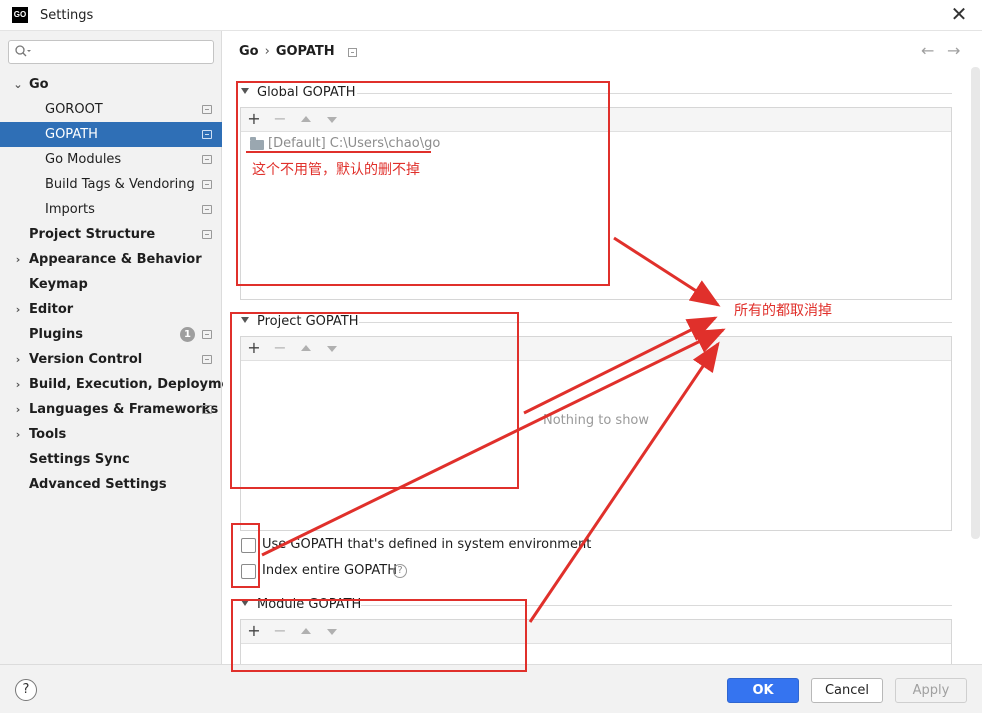 The image size is (982, 713). Describe the element at coordinates (111, 459) in the screenshot. I see `sidebar-item-settings-sync: Settings Sync` at that location.